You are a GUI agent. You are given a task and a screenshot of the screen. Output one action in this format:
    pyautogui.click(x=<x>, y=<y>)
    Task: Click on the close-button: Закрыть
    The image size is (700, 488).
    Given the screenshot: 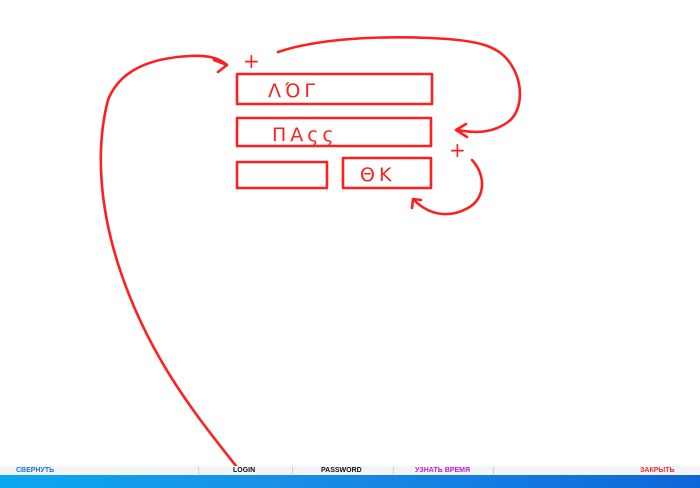 What is the action you would take?
    pyautogui.click(x=657, y=470)
    